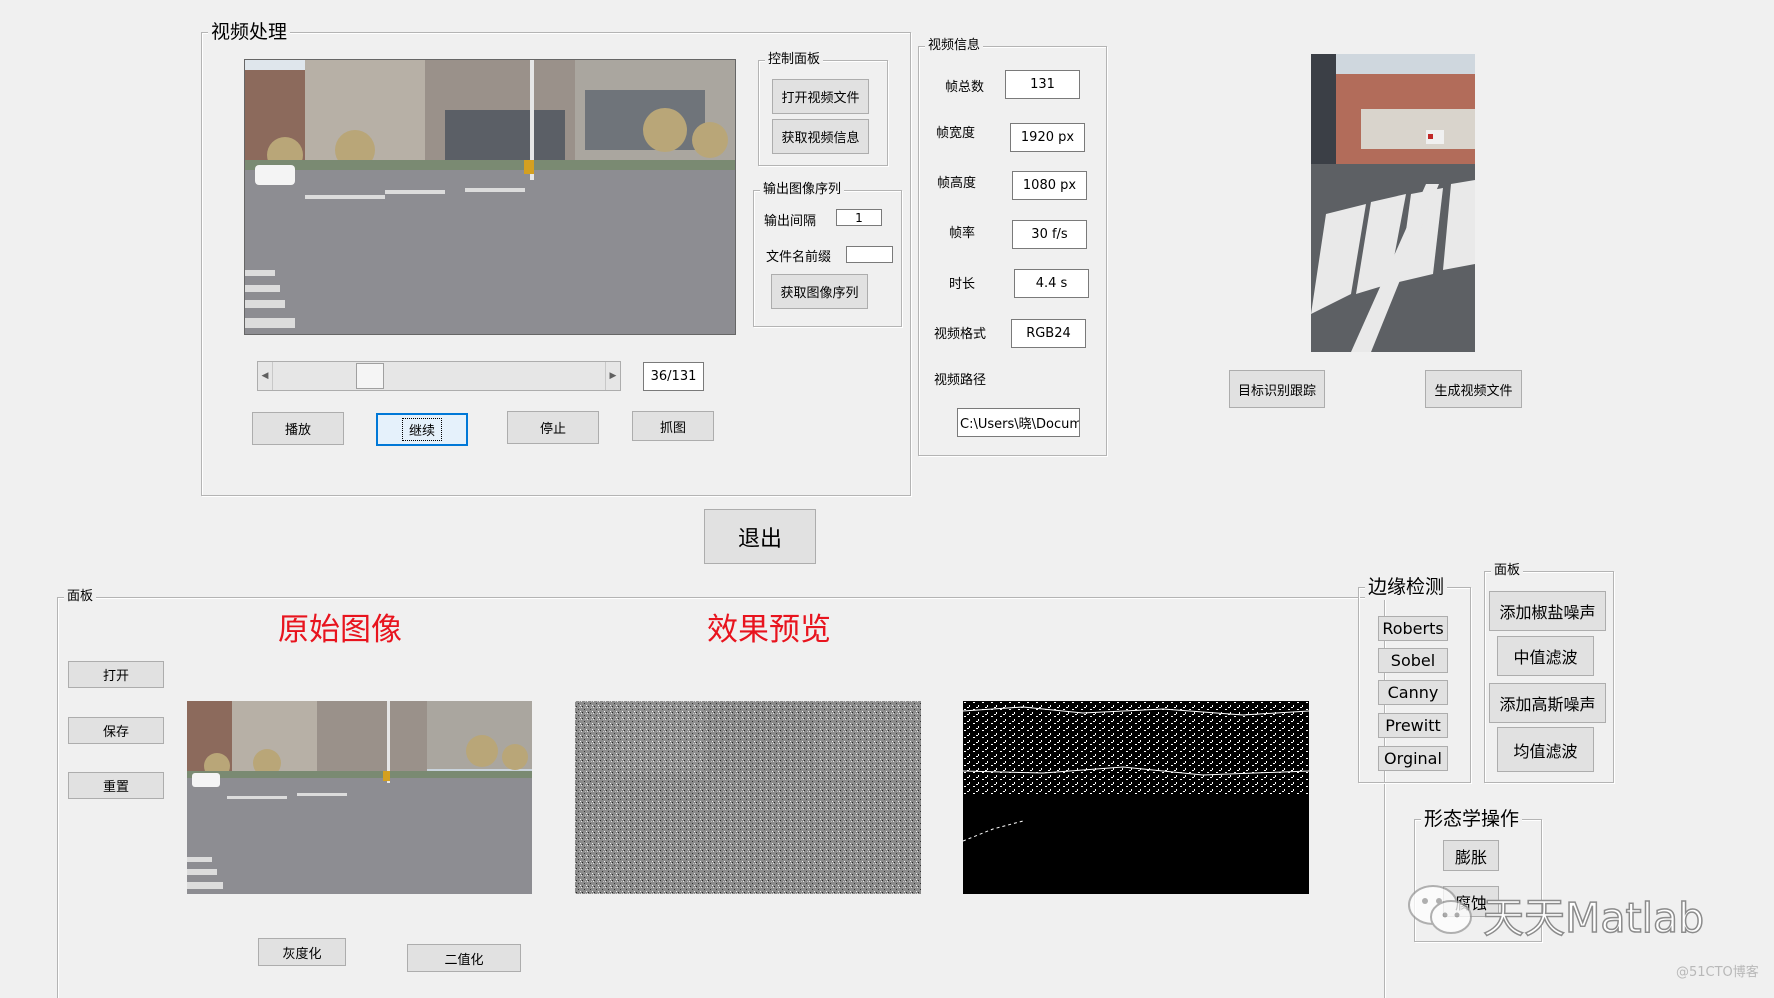  I want to click on original-image, so click(359, 797).